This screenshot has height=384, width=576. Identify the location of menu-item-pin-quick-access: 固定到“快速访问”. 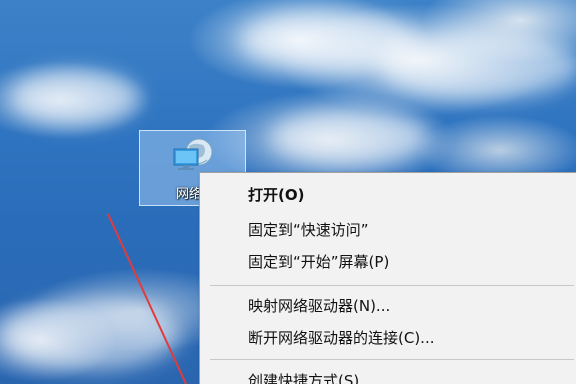
(388, 230).